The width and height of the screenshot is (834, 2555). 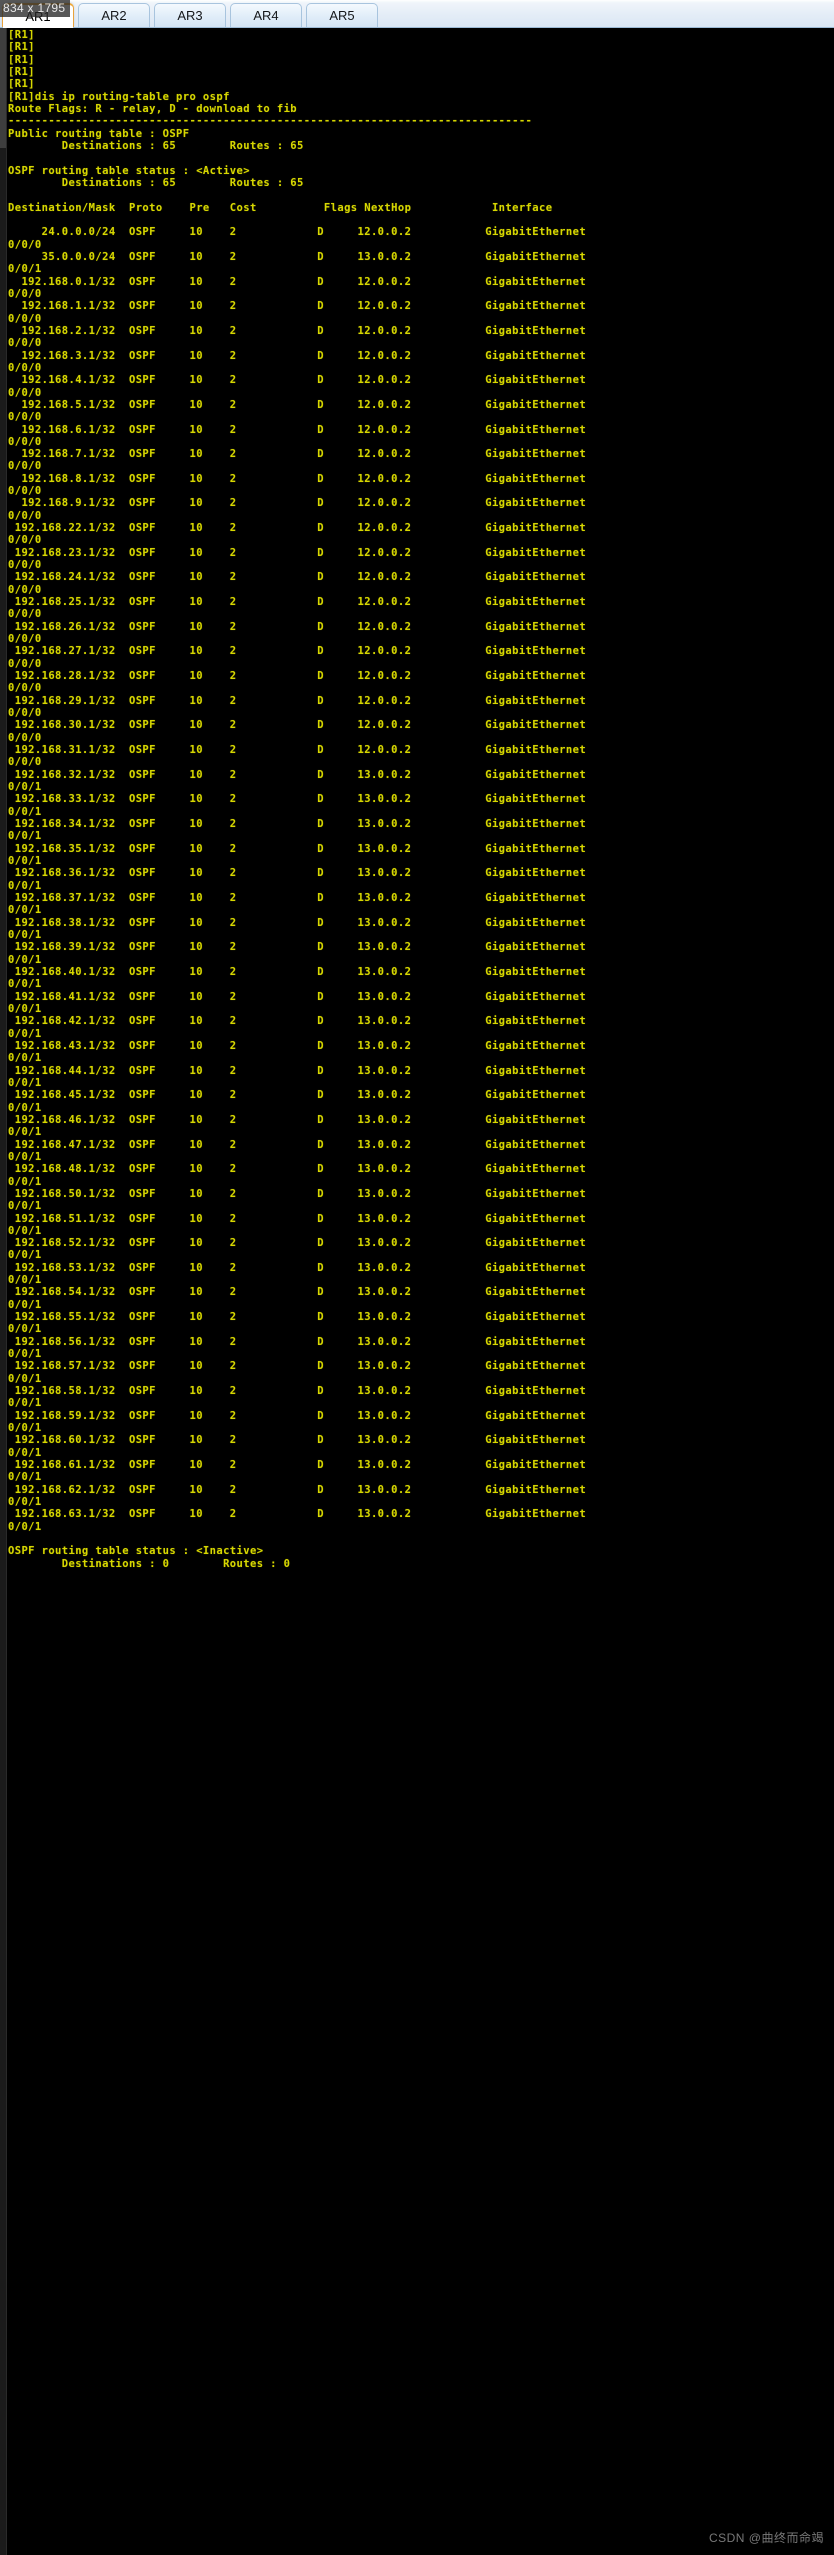 I want to click on tab-ar3: AR3, so click(x=190, y=15).